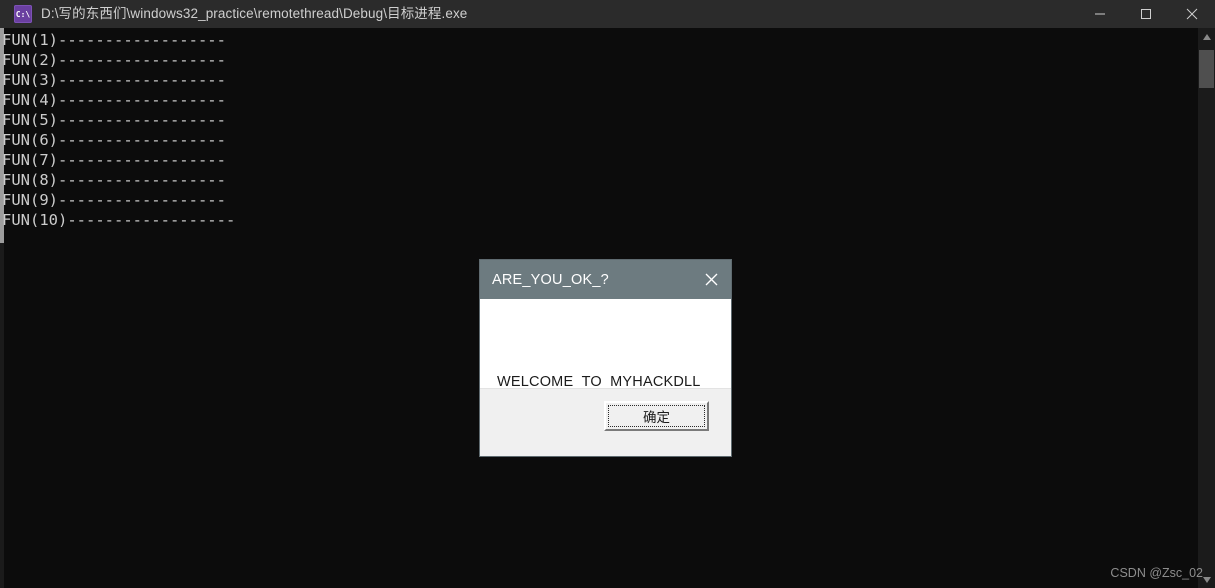 The height and width of the screenshot is (588, 1215). What do you see at coordinates (550, 279) in the screenshot?
I see `dialog-title: ARE_YOU_OK_?` at bounding box center [550, 279].